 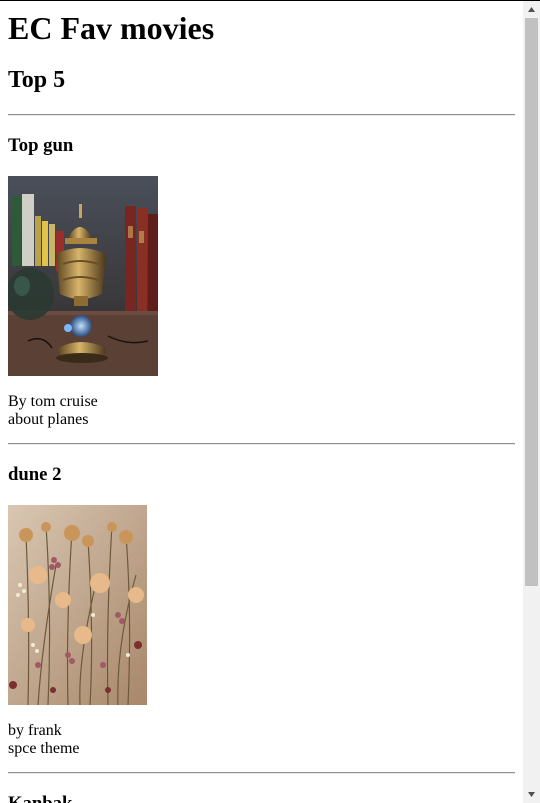 I want to click on movie-description: spce theme, so click(x=44, y=748).